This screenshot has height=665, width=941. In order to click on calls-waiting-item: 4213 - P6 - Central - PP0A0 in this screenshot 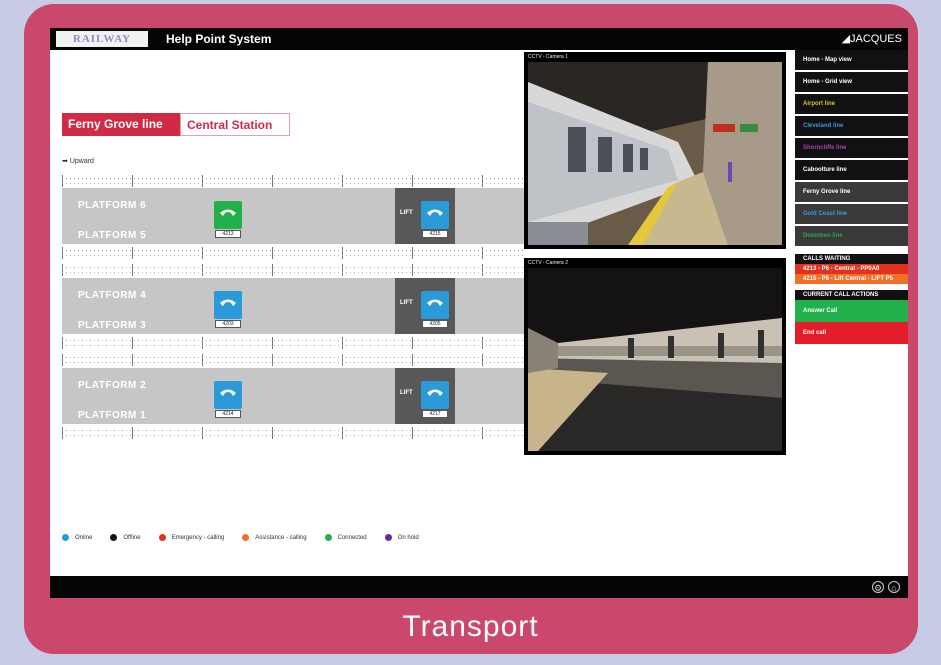, I will do `click(851, 269)`.